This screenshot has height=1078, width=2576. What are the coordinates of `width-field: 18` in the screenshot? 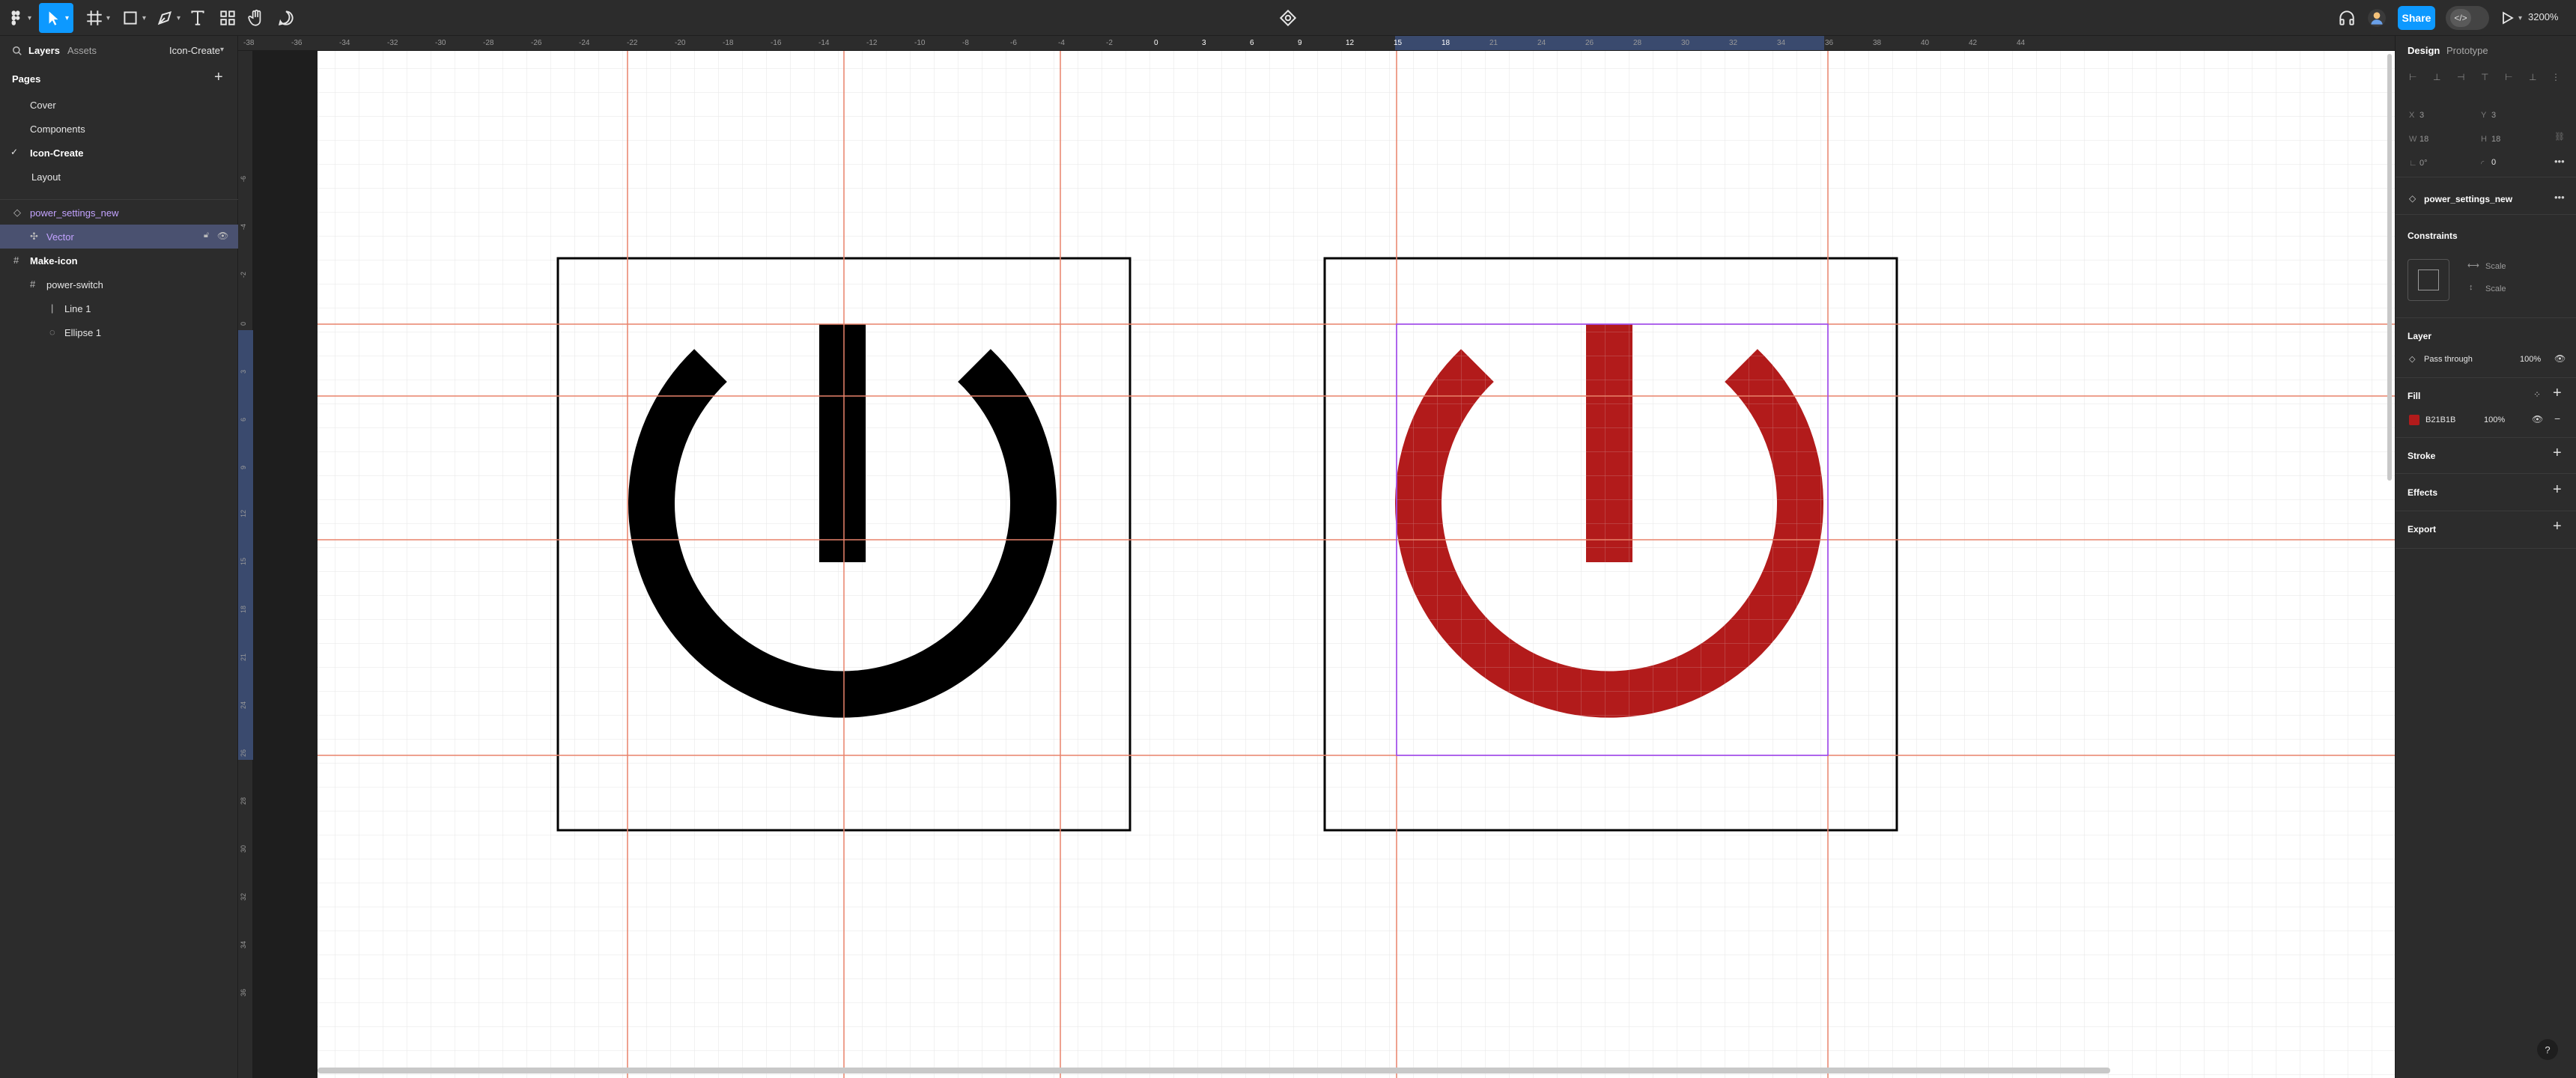 It's located at (2423, 139).